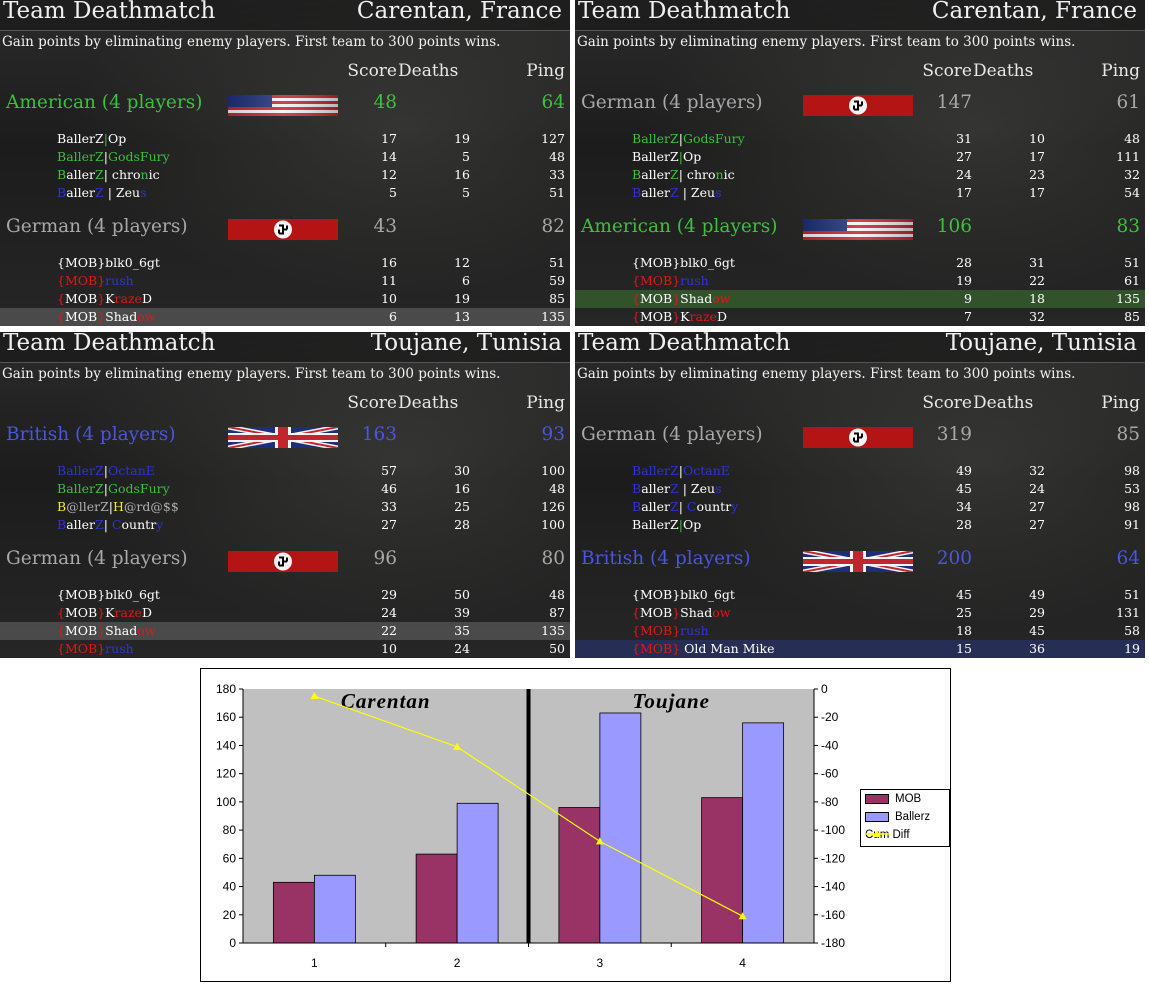 Image resolution: width=1149 pixels, height=987 pixels. Describe the element at coordinates (860, 525) in the screenshot. I see `player-row: BallerZ|Op 28 27 91` at that location.